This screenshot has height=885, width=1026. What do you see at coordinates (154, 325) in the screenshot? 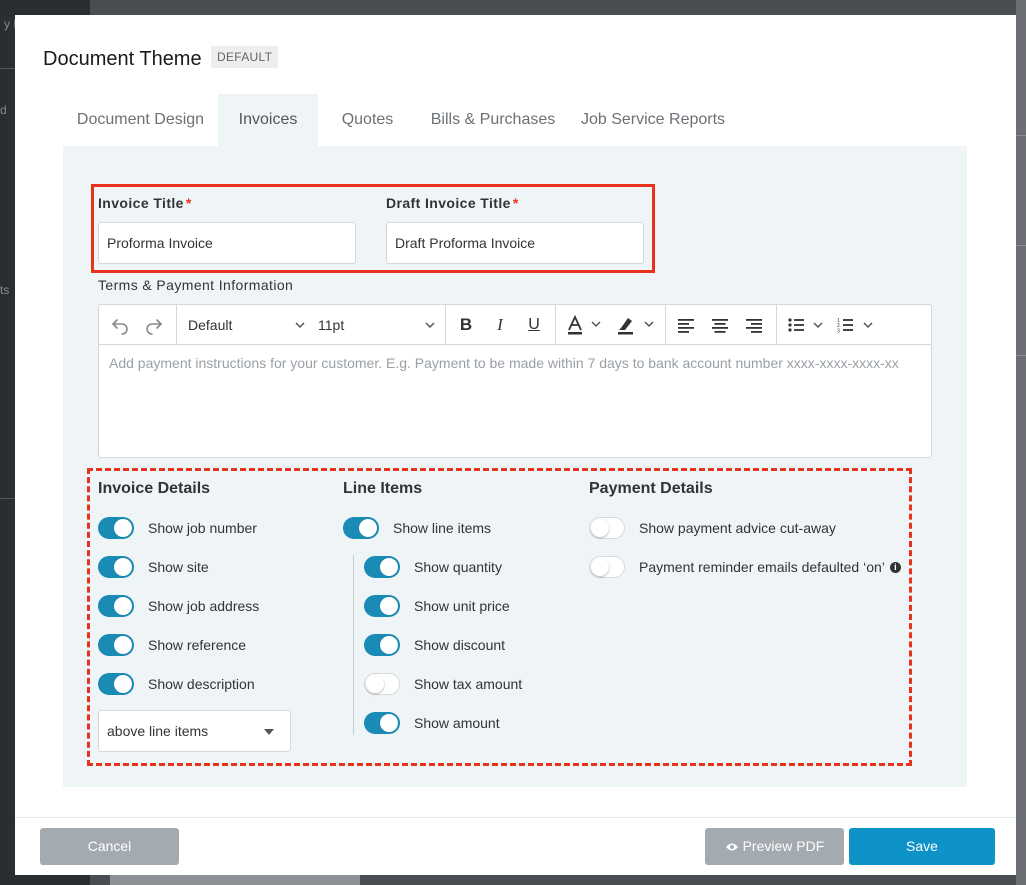
I see `redo-icon` at bounding box center [154, 325].